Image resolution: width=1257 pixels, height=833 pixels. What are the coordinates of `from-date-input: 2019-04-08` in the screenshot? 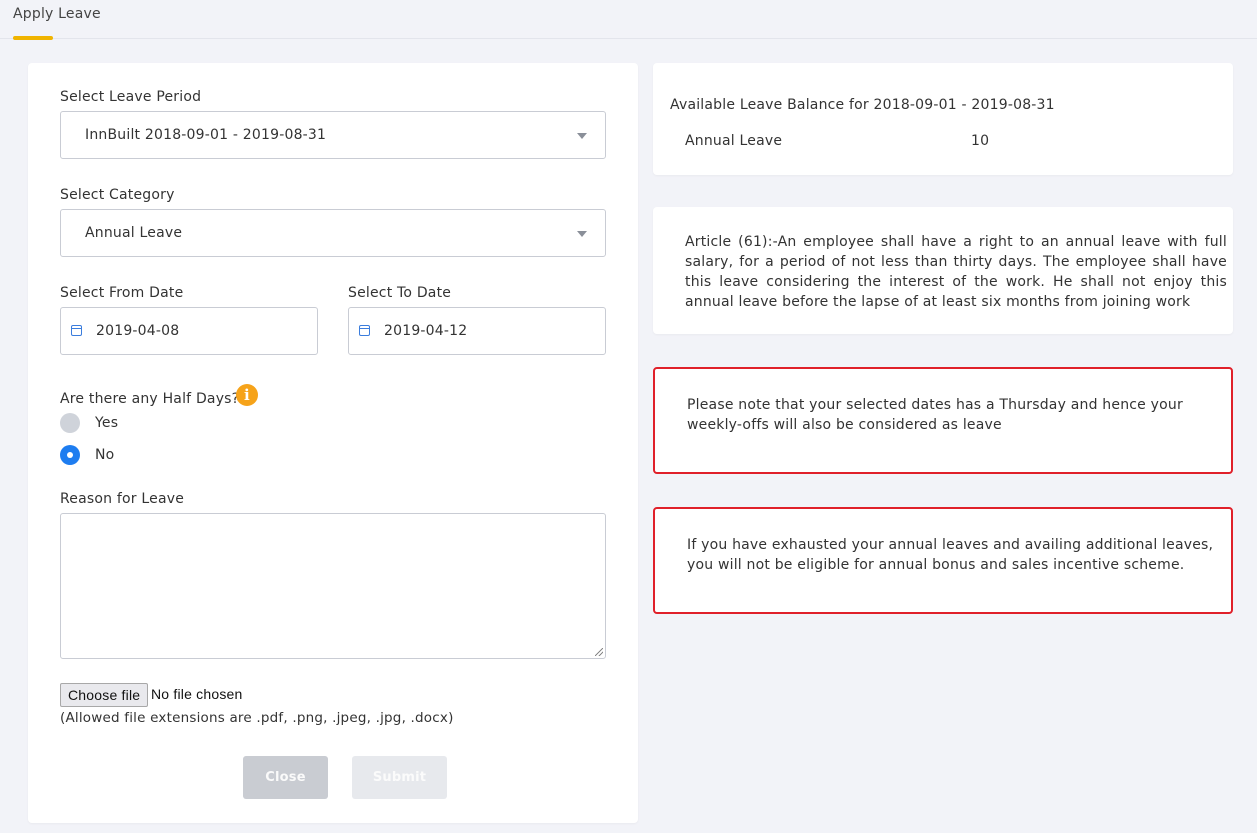 It's located at (189, 331).